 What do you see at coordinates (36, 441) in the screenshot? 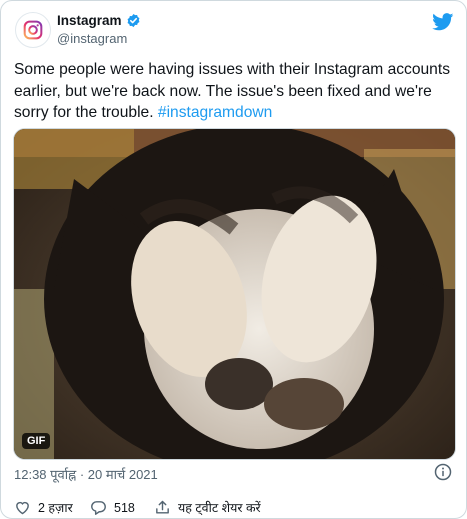
I see `gif-badge: GIF` at bounding box center [36, 441].